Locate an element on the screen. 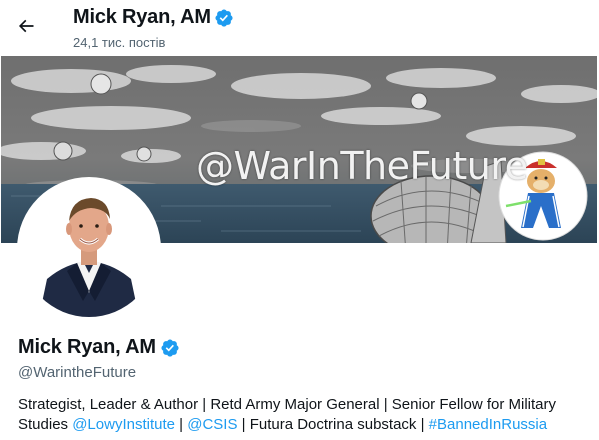  header-name-text: Mick Ryan, AM is located at coordinates (142, 17).